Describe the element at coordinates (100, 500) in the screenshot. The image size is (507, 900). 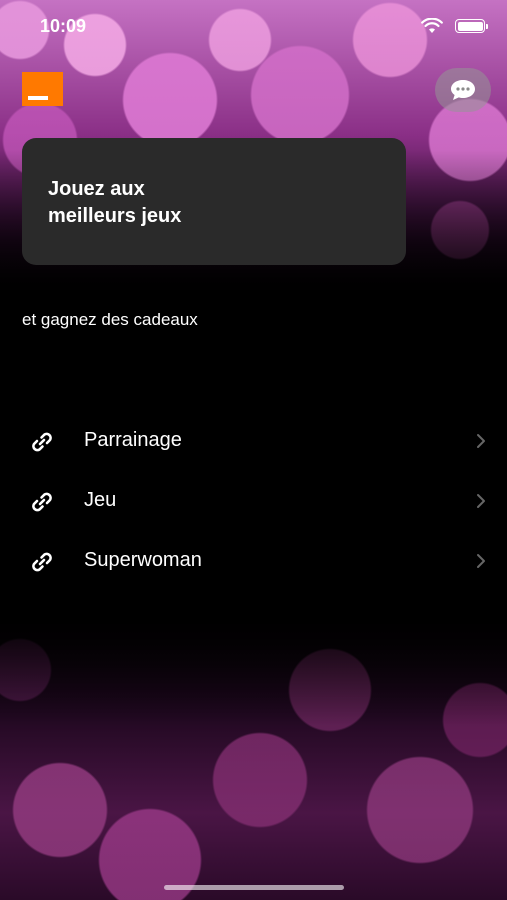
I see `menu-item-label: Jeu` at that location.